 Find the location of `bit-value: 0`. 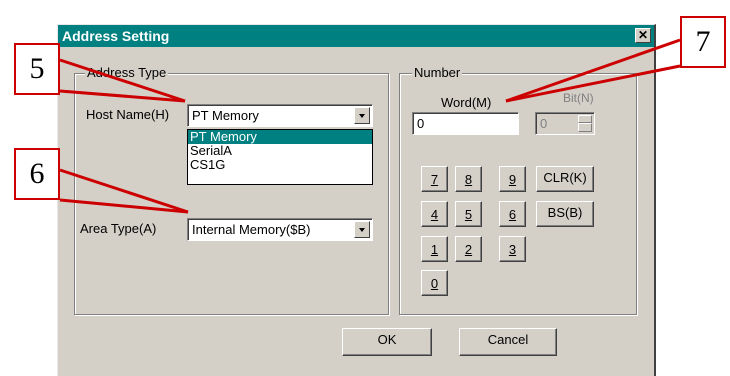

bit-value: 0 is located at coordinates (544, 123).